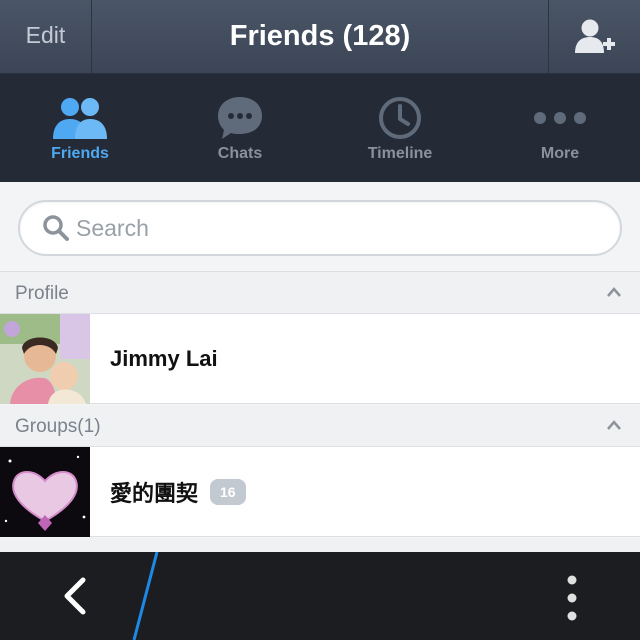 This screenshot has width=640, height=640. I want to click on bottom-action-bar, so click(320, 596).